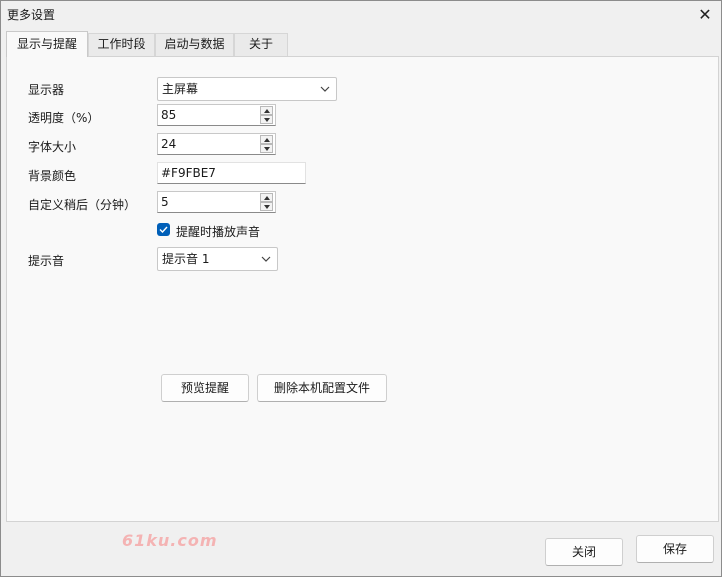 The width and height of the screenshot is (722, 577). I want to click on tab-about: 关于, so click(261, 44).